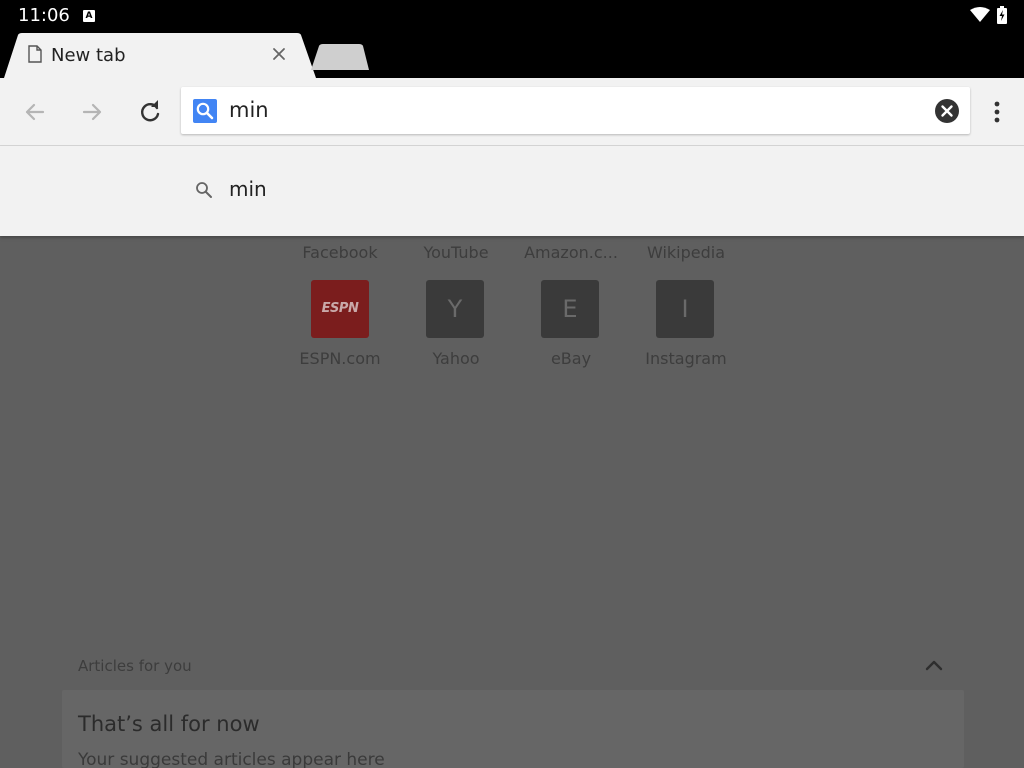 This screenshot has width=1024, height=768. What do you see at coordinates (686, 358) in the screenshot?
I see `most-visited-label: Instagram` at bounding box center [686, 358].